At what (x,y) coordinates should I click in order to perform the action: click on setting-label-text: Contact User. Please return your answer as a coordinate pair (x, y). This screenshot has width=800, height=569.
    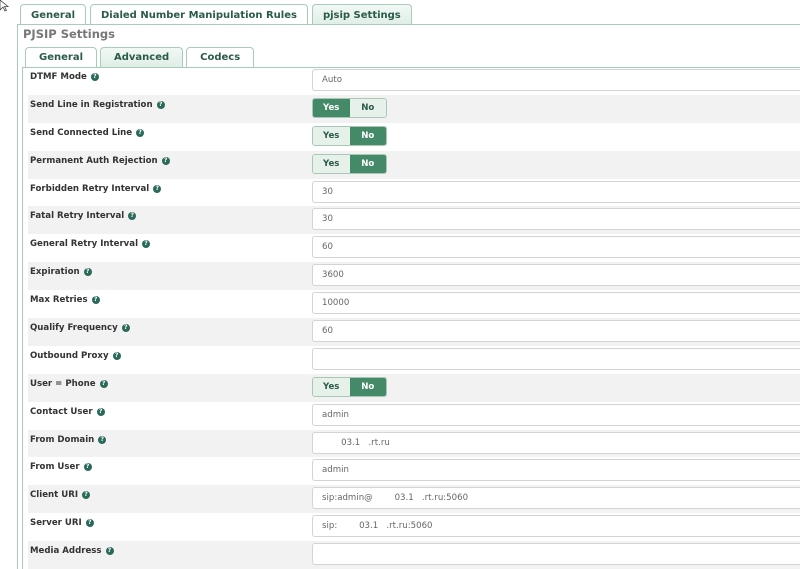
    Looking at the image, I should click on (61, 411).